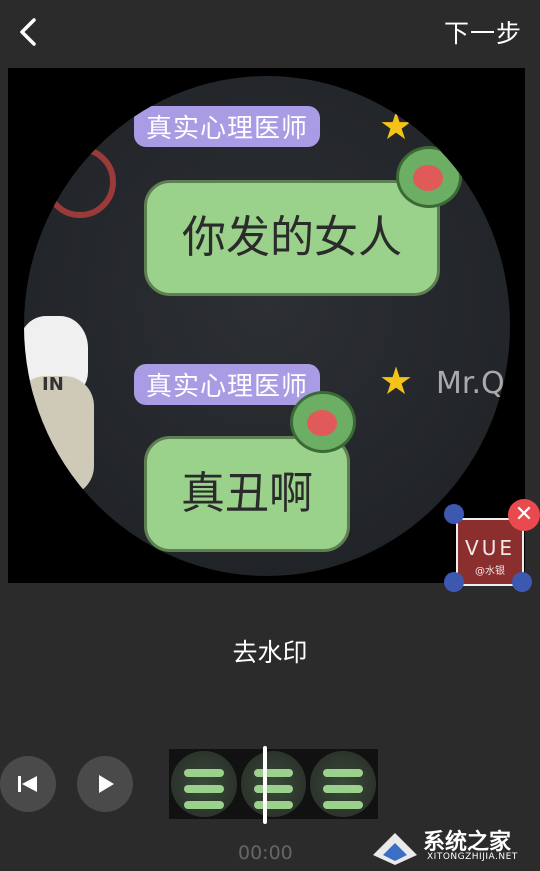 This screenshot has width=540, height=871. Describe the element at coordinates (53, 384) in the screenshot. I see `badge-text: IN` at that location.